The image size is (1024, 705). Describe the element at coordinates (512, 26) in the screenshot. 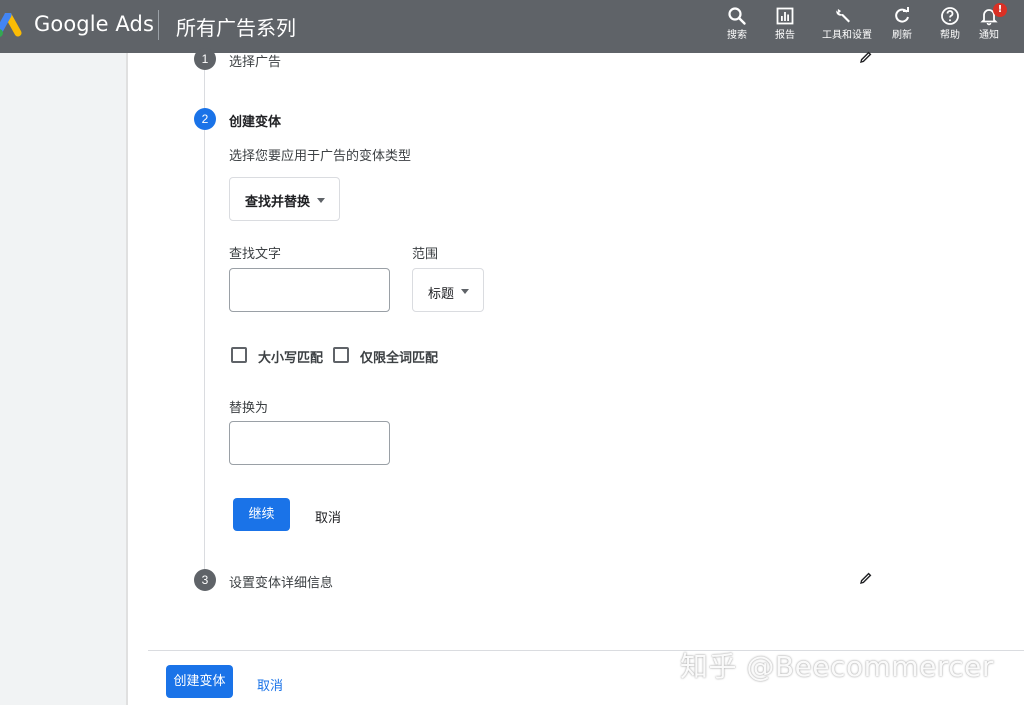

I see `top-app-bar: Google Ads 所有广告系列 搜索 报告 工具和设置 刷新 帮助 ! 通知` at that location.